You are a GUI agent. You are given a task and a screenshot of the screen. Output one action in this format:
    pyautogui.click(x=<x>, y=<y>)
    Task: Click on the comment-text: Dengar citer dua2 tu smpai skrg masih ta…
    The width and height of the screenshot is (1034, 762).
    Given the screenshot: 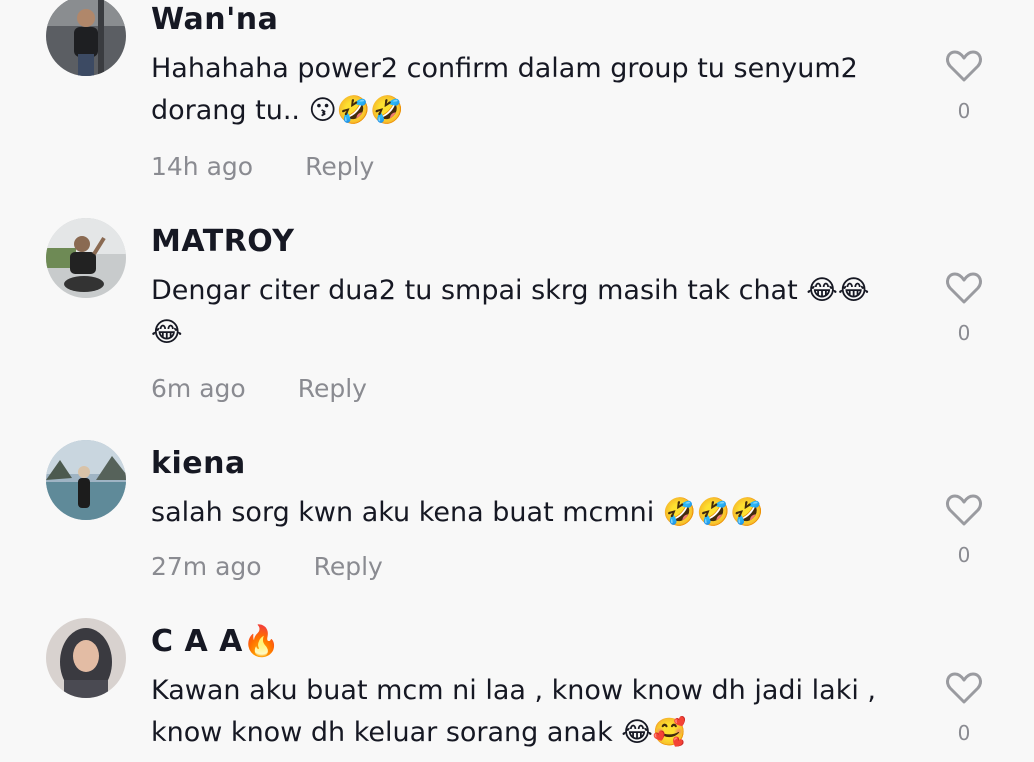 What is the action you would take?
    pyautogui.click(x=510, y=311)
    